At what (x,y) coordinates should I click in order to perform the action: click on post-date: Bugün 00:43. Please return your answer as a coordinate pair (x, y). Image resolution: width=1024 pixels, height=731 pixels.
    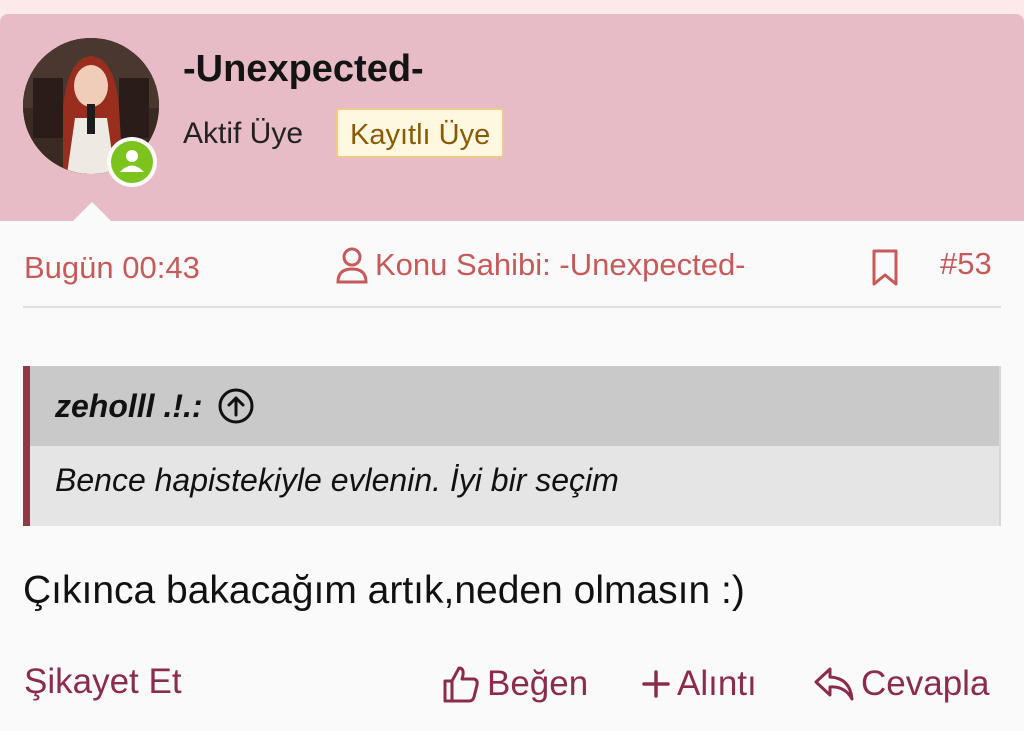
    Looking at the image, I should click on (112, 268).